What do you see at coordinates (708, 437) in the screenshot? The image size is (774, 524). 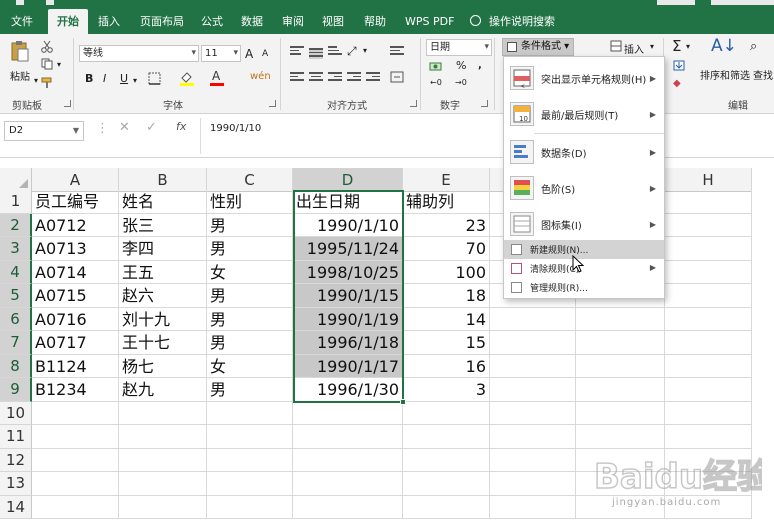 I see `cell-h11` at bounding box center [708, 437].